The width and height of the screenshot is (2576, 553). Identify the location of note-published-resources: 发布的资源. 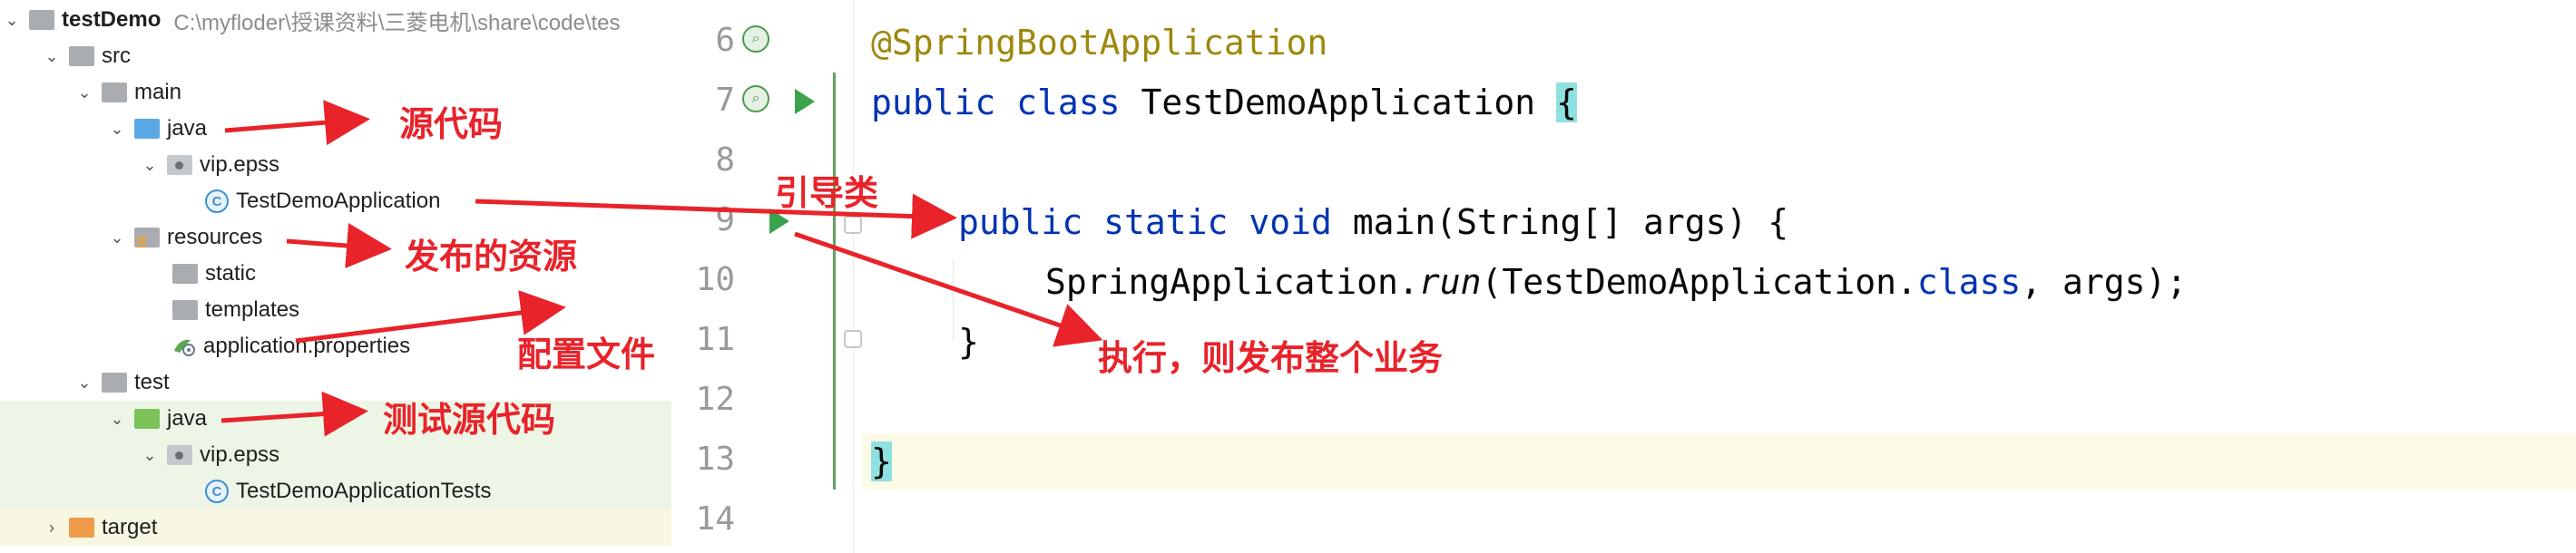
(491, 256).